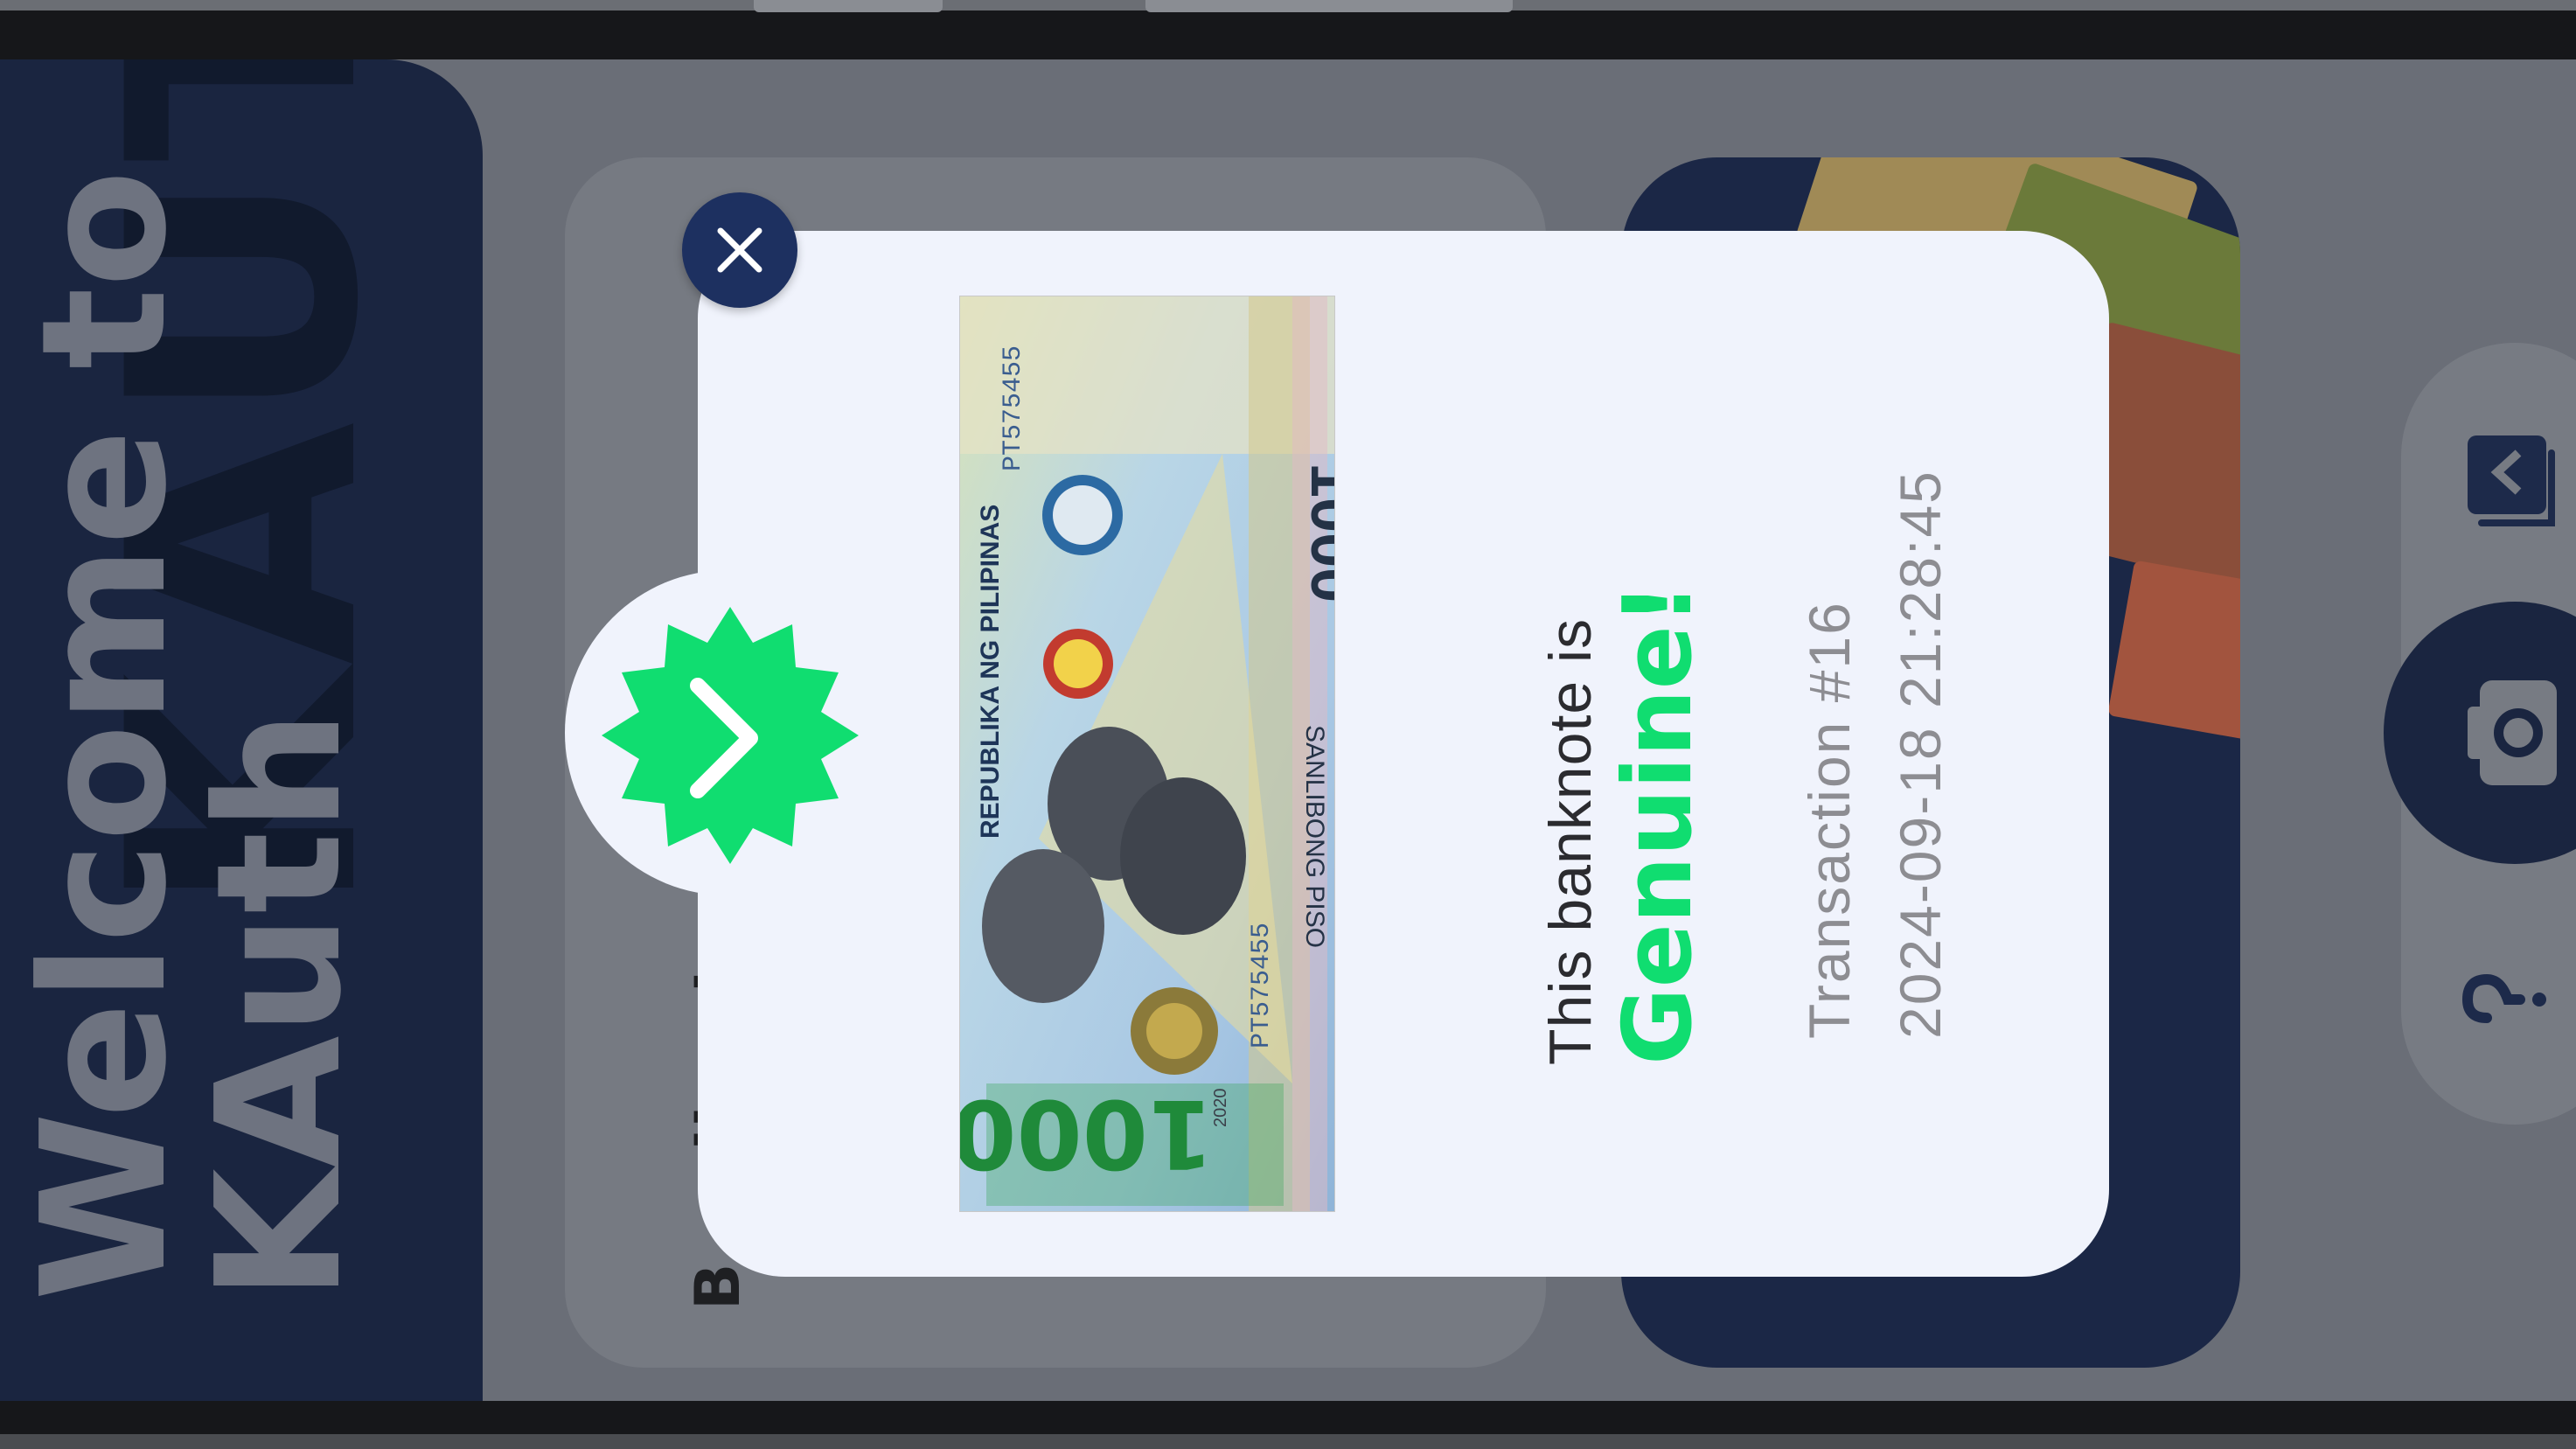 Image resolution: width=2576 pixels, height=1449 pixels. Describe the element at coordinates (105, 736) in the screenshot. I see `welcome-title-line1: Welcome to` at that location.